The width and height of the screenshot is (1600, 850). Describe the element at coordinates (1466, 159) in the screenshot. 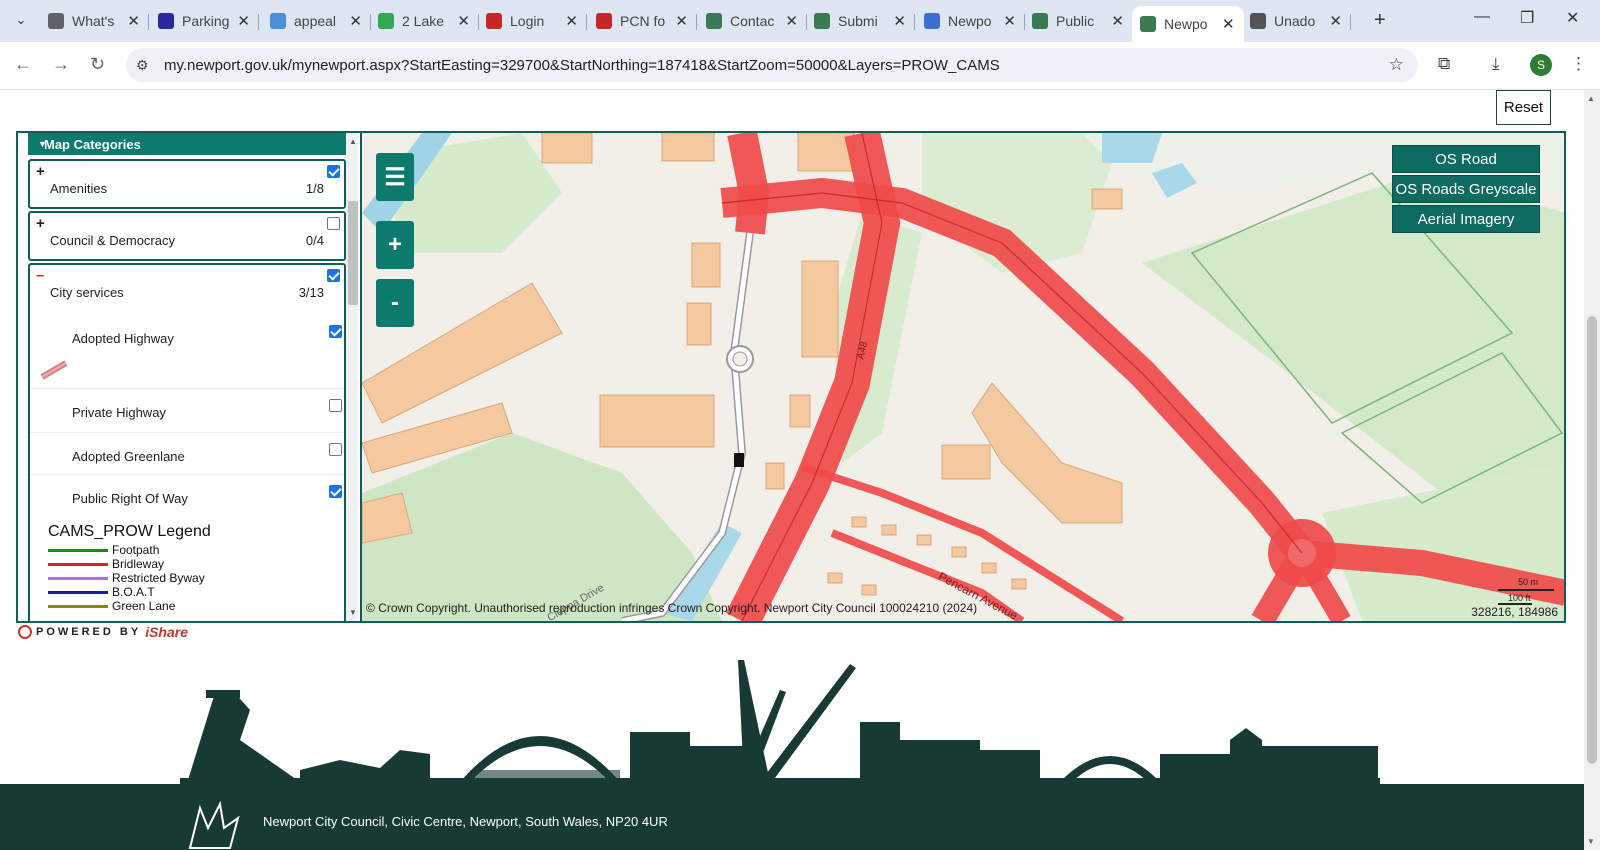

I see `base-layer-os-road: OS Road` at that location.